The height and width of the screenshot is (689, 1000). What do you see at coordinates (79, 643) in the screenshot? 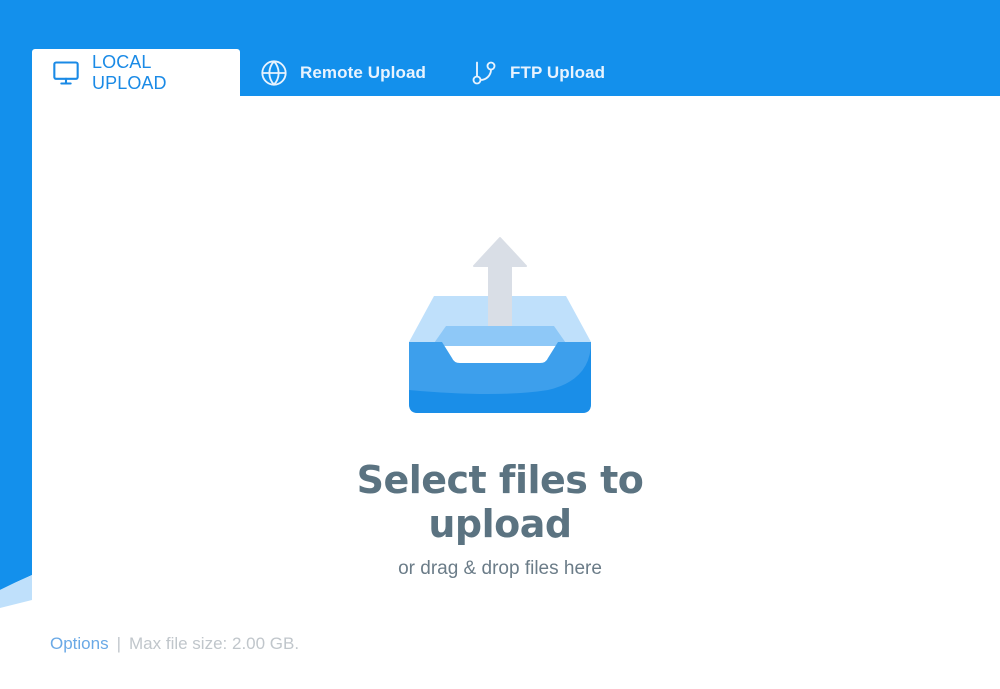
I see `options-link: Options` at bounding box center [79, 643].